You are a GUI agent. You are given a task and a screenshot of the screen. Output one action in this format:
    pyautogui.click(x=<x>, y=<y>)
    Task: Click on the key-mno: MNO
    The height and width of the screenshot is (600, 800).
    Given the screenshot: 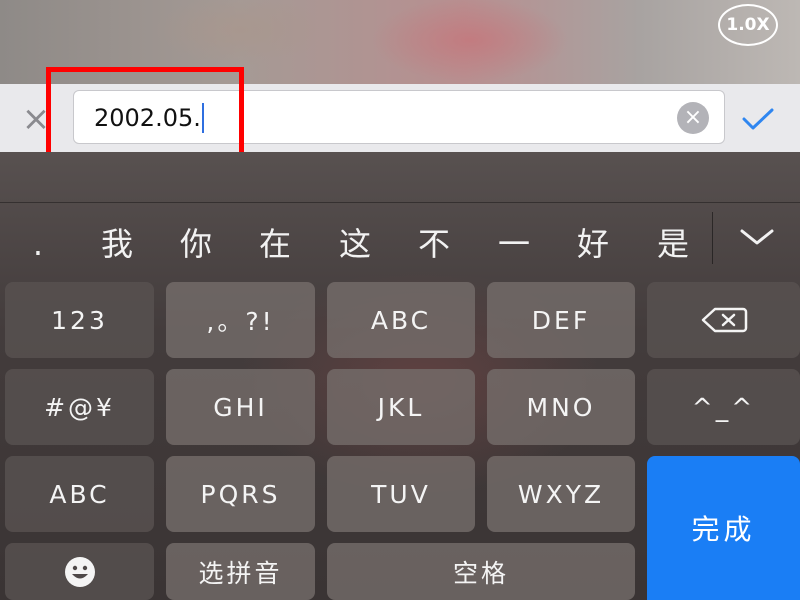 What is the action you would take?
    pyautogui.click(x=561, y=407)
    